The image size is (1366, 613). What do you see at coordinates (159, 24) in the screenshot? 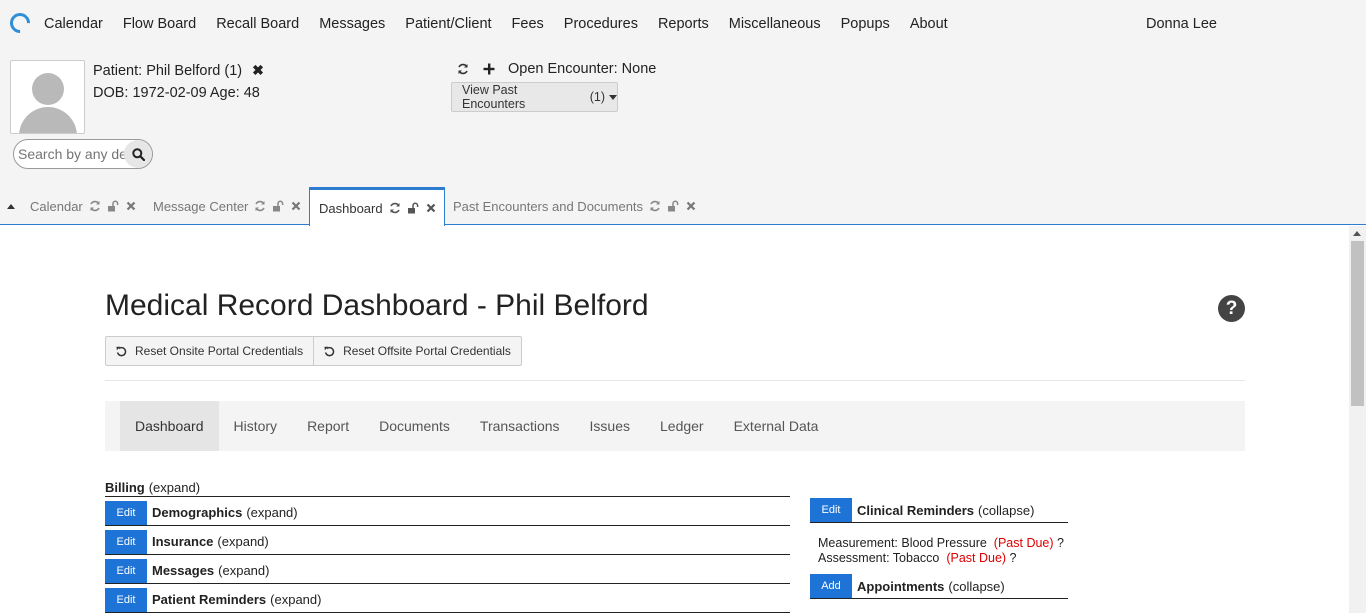
I see `menu-flow-board: Flow Board` at bounding box center [159, 24].